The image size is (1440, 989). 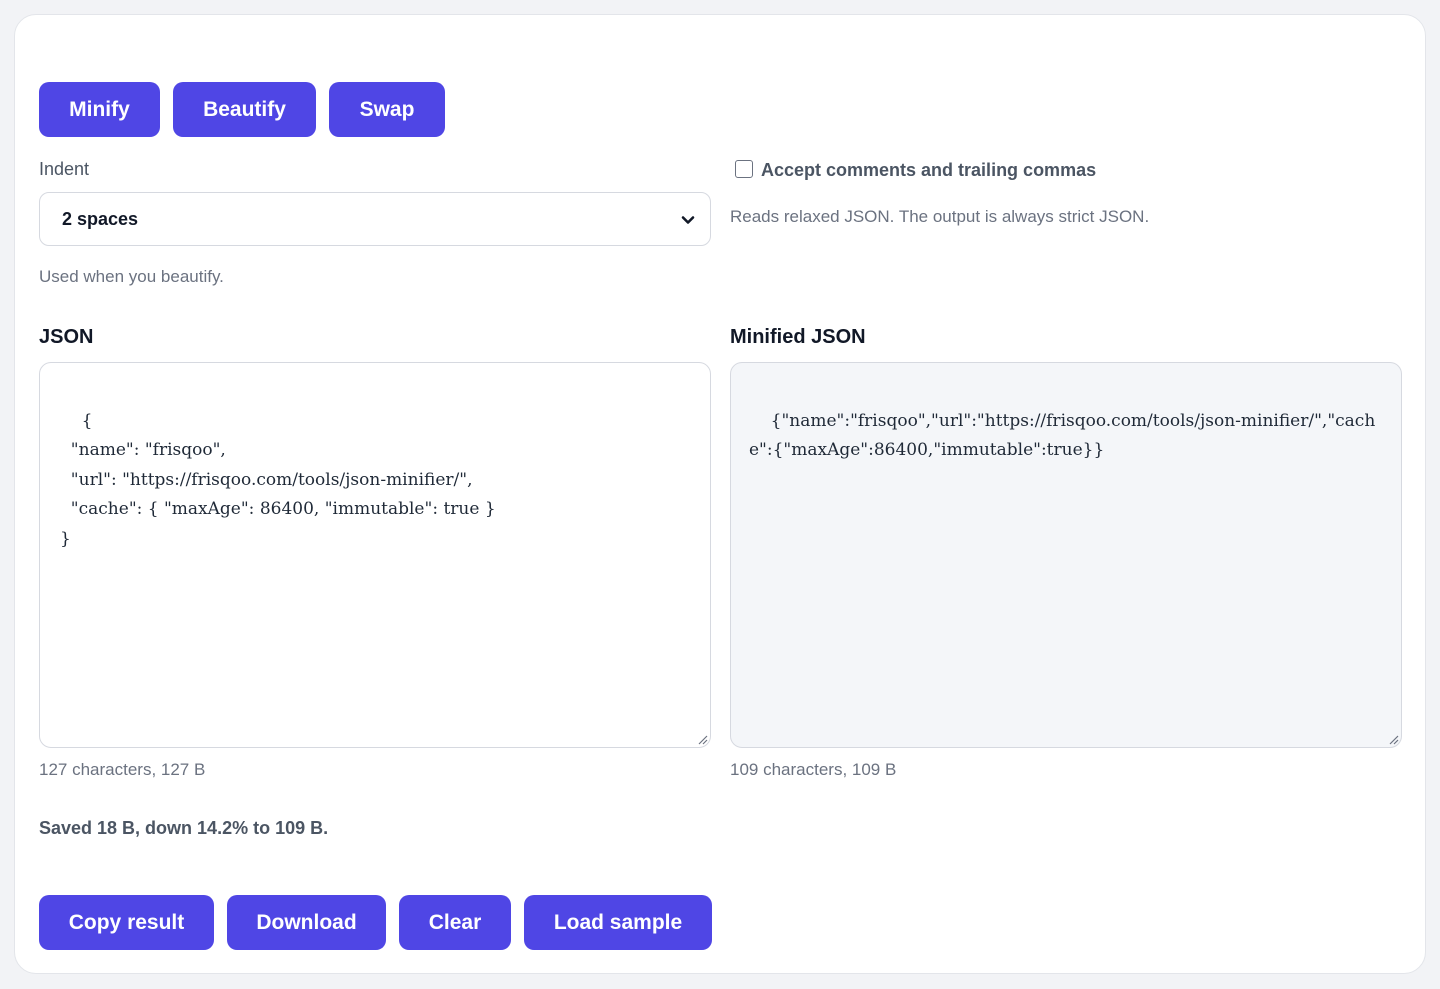 I want to click on output-title: Minified JSON, so click(x=798, y=337).